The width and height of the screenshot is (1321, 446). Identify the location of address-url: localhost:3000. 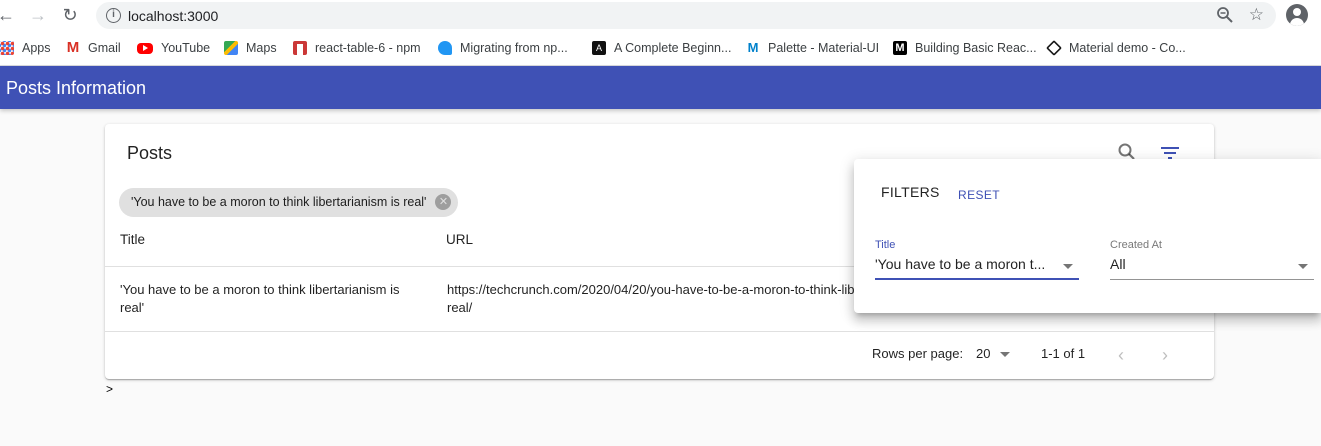
(173, 16).